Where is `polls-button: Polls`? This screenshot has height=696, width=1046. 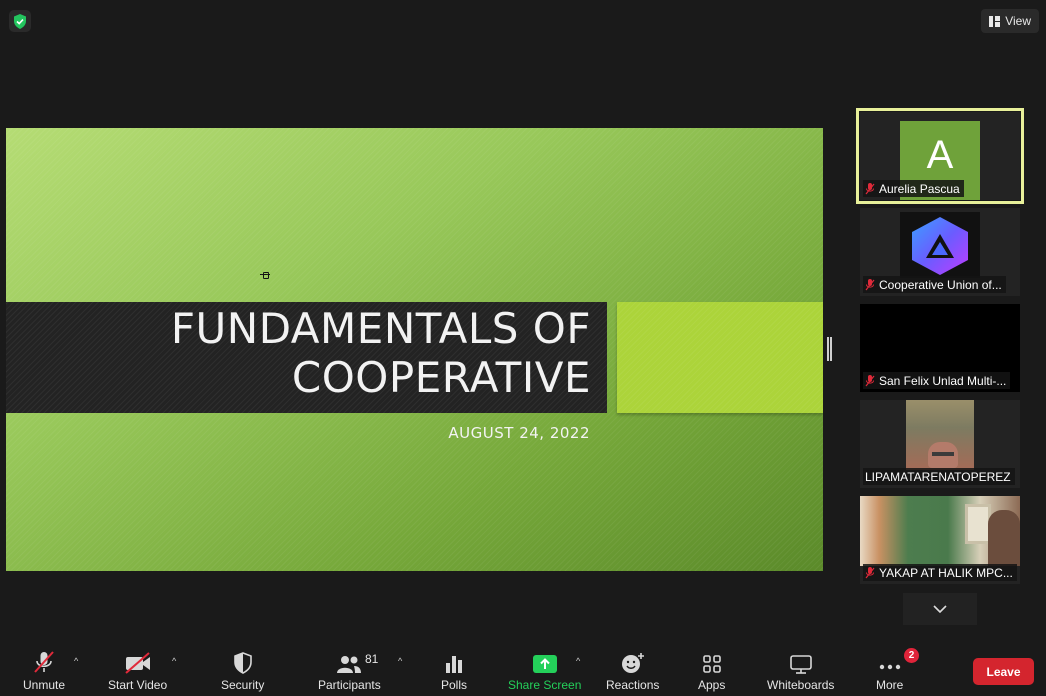 polls-button: Polls is located at coordinates (454, 671).